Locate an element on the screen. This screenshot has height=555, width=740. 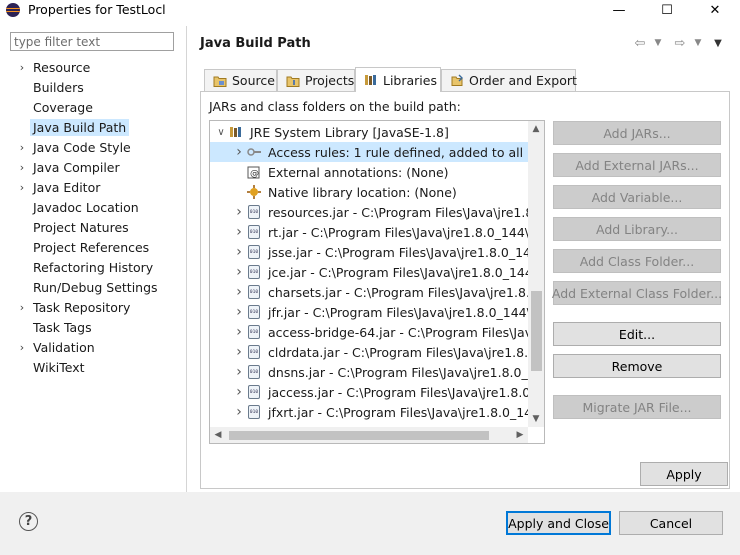
scroll-down-icon: ▼ is located at coordinates (536, 419).